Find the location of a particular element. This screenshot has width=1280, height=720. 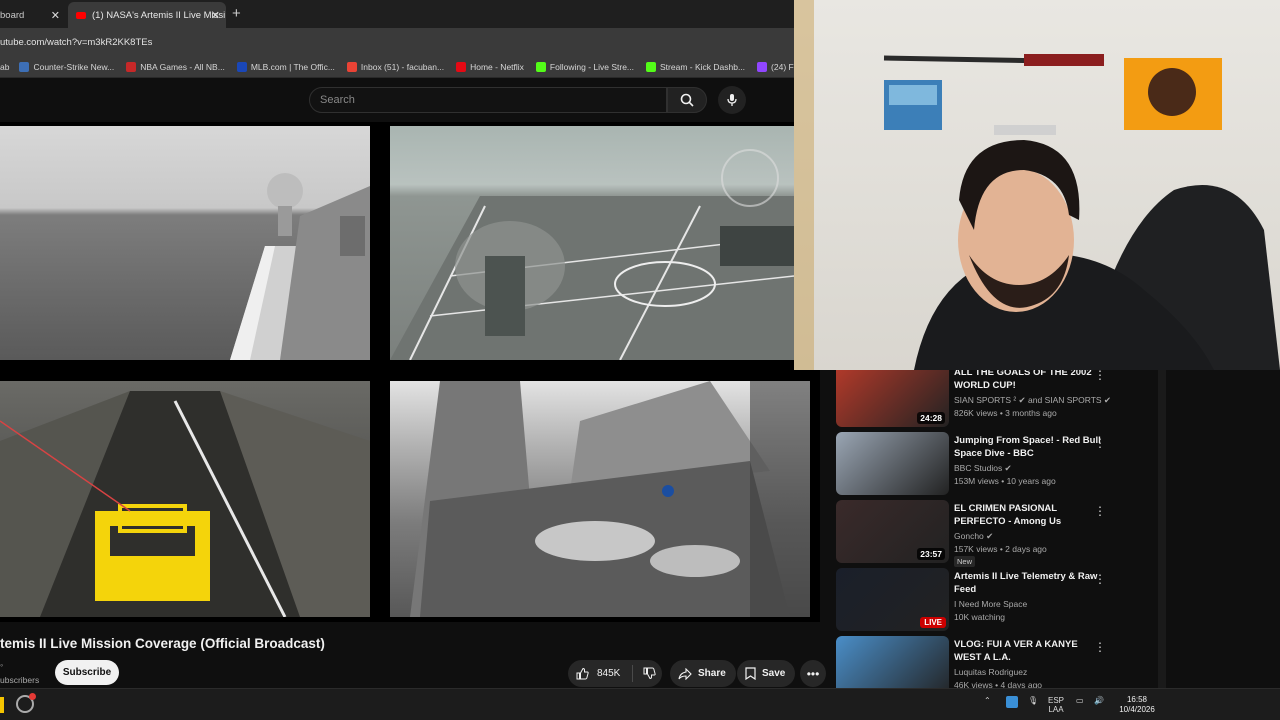

well-deck-illustration is located at coordinates (185, 504).